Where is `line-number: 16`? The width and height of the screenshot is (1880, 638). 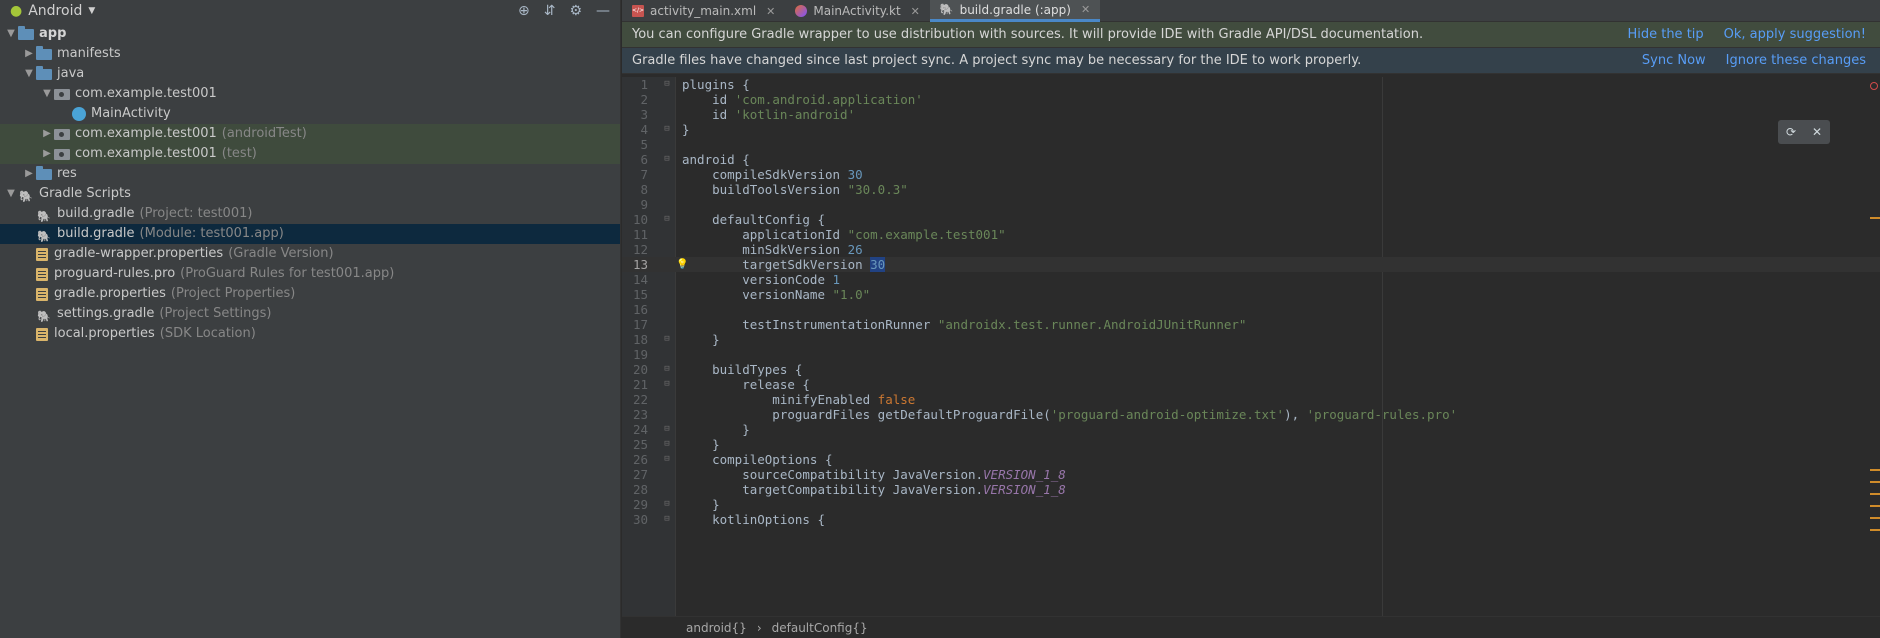 line-number: 16 is located at coordinates (635, 309).